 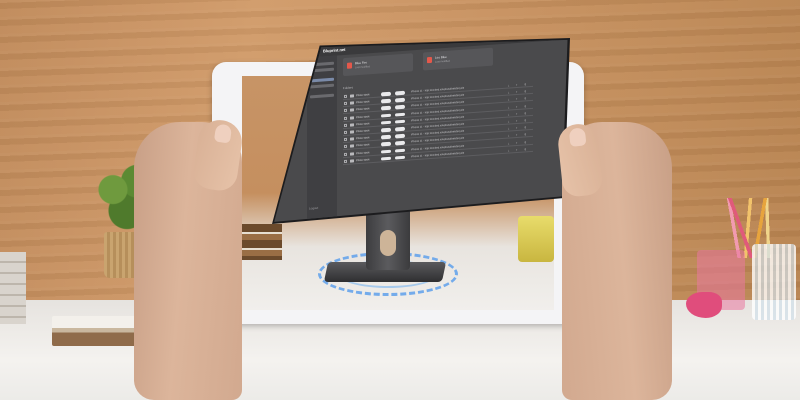 What do you see at coordinates (362, 67) in the screenshot?
I see `card-subtitle: Last modified` at bounding box center [362, 67].